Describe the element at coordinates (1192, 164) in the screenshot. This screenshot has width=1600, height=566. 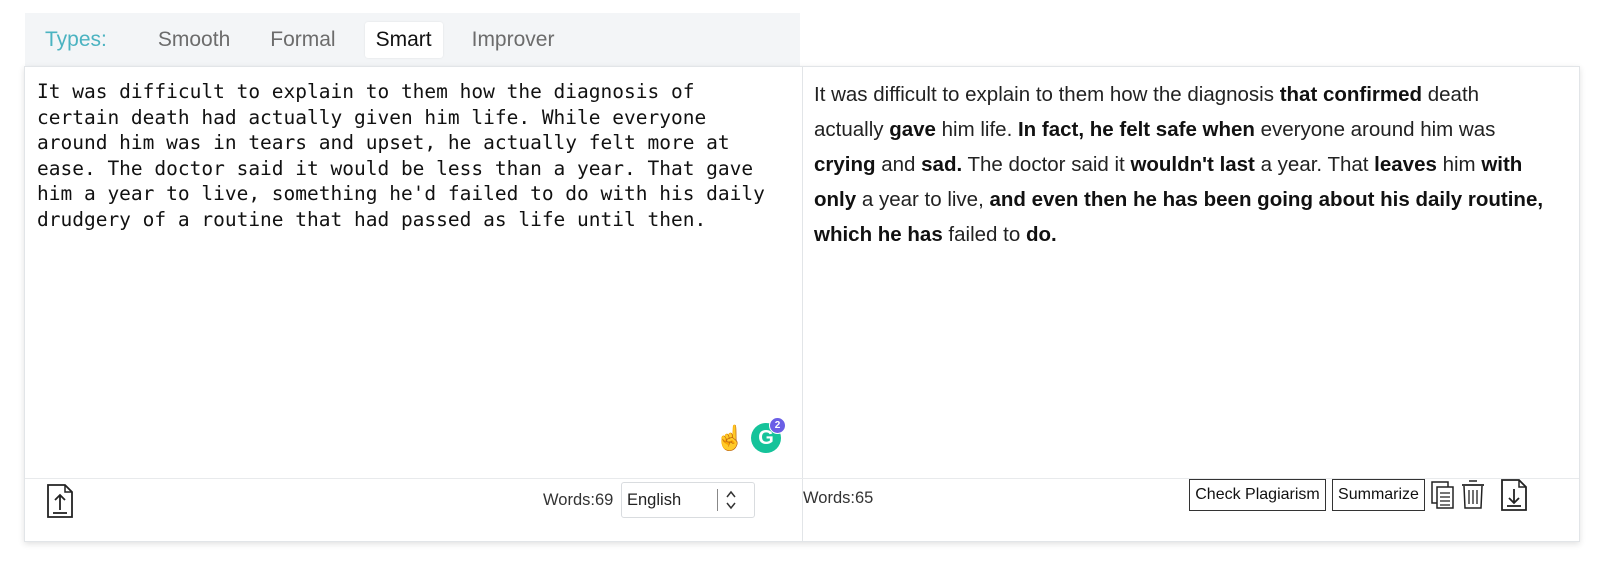
I see `changed-phrase: wouldn't last` at that location.